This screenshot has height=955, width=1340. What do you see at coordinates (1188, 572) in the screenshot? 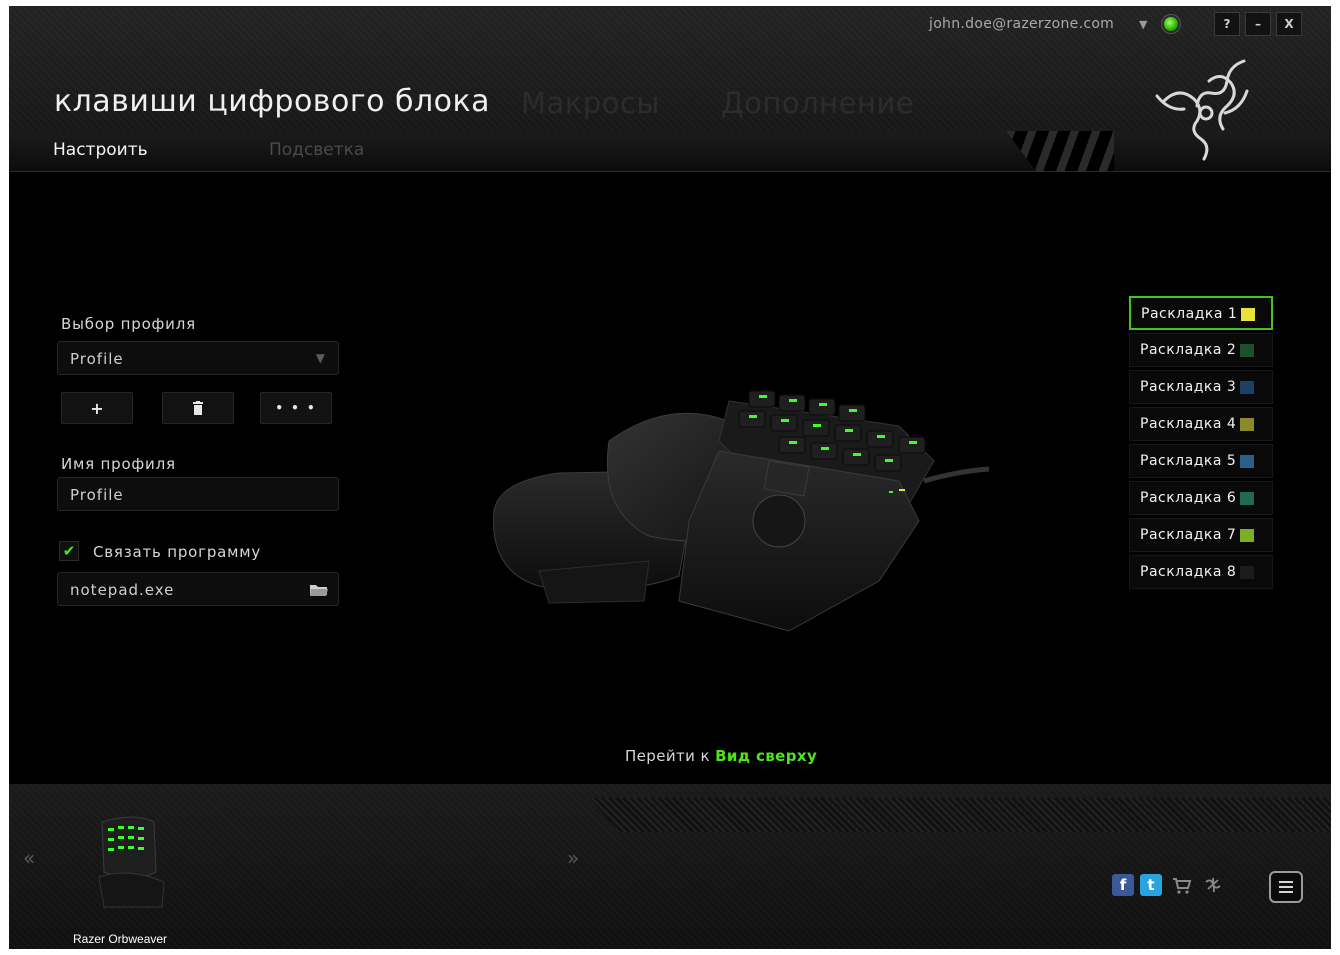
I see `keymap-label: Раскладка 8` at bounding box center [1188, 572].